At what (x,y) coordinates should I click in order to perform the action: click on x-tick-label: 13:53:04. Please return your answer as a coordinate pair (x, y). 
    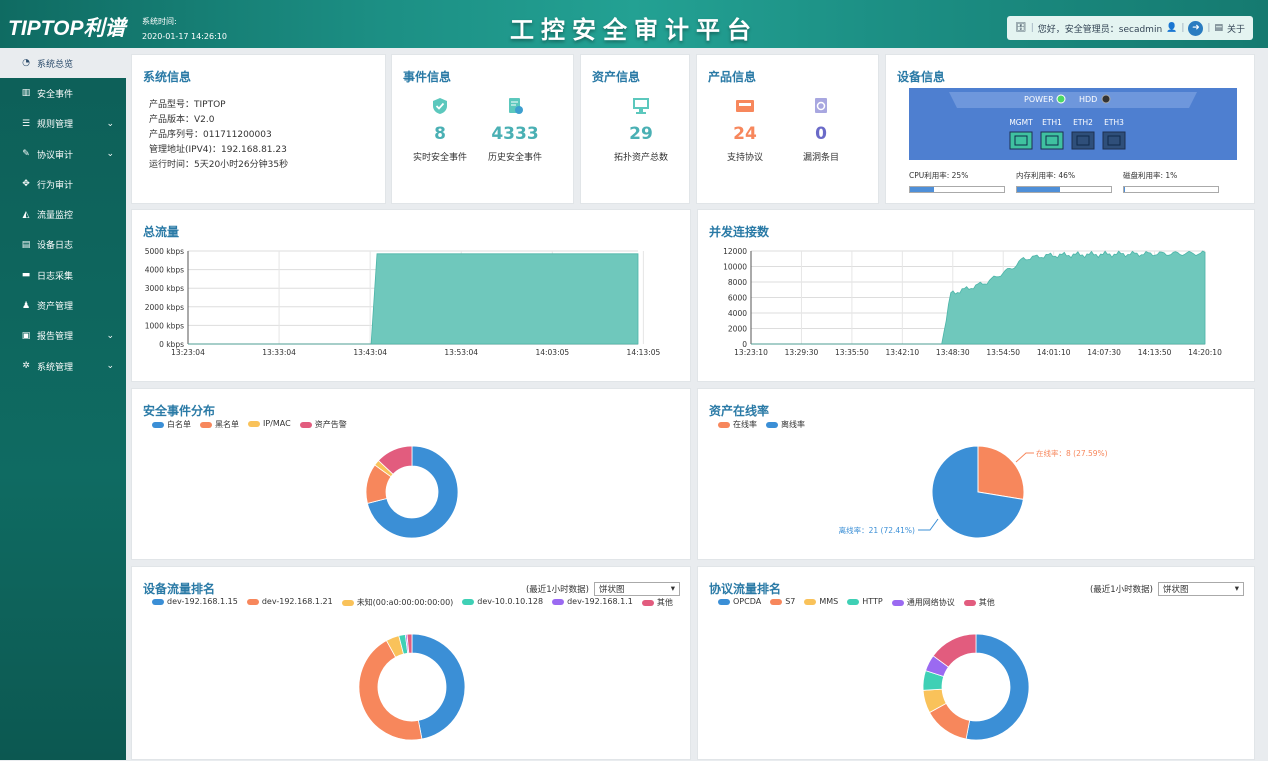
    Looking at the image, I should click on (461, 352).